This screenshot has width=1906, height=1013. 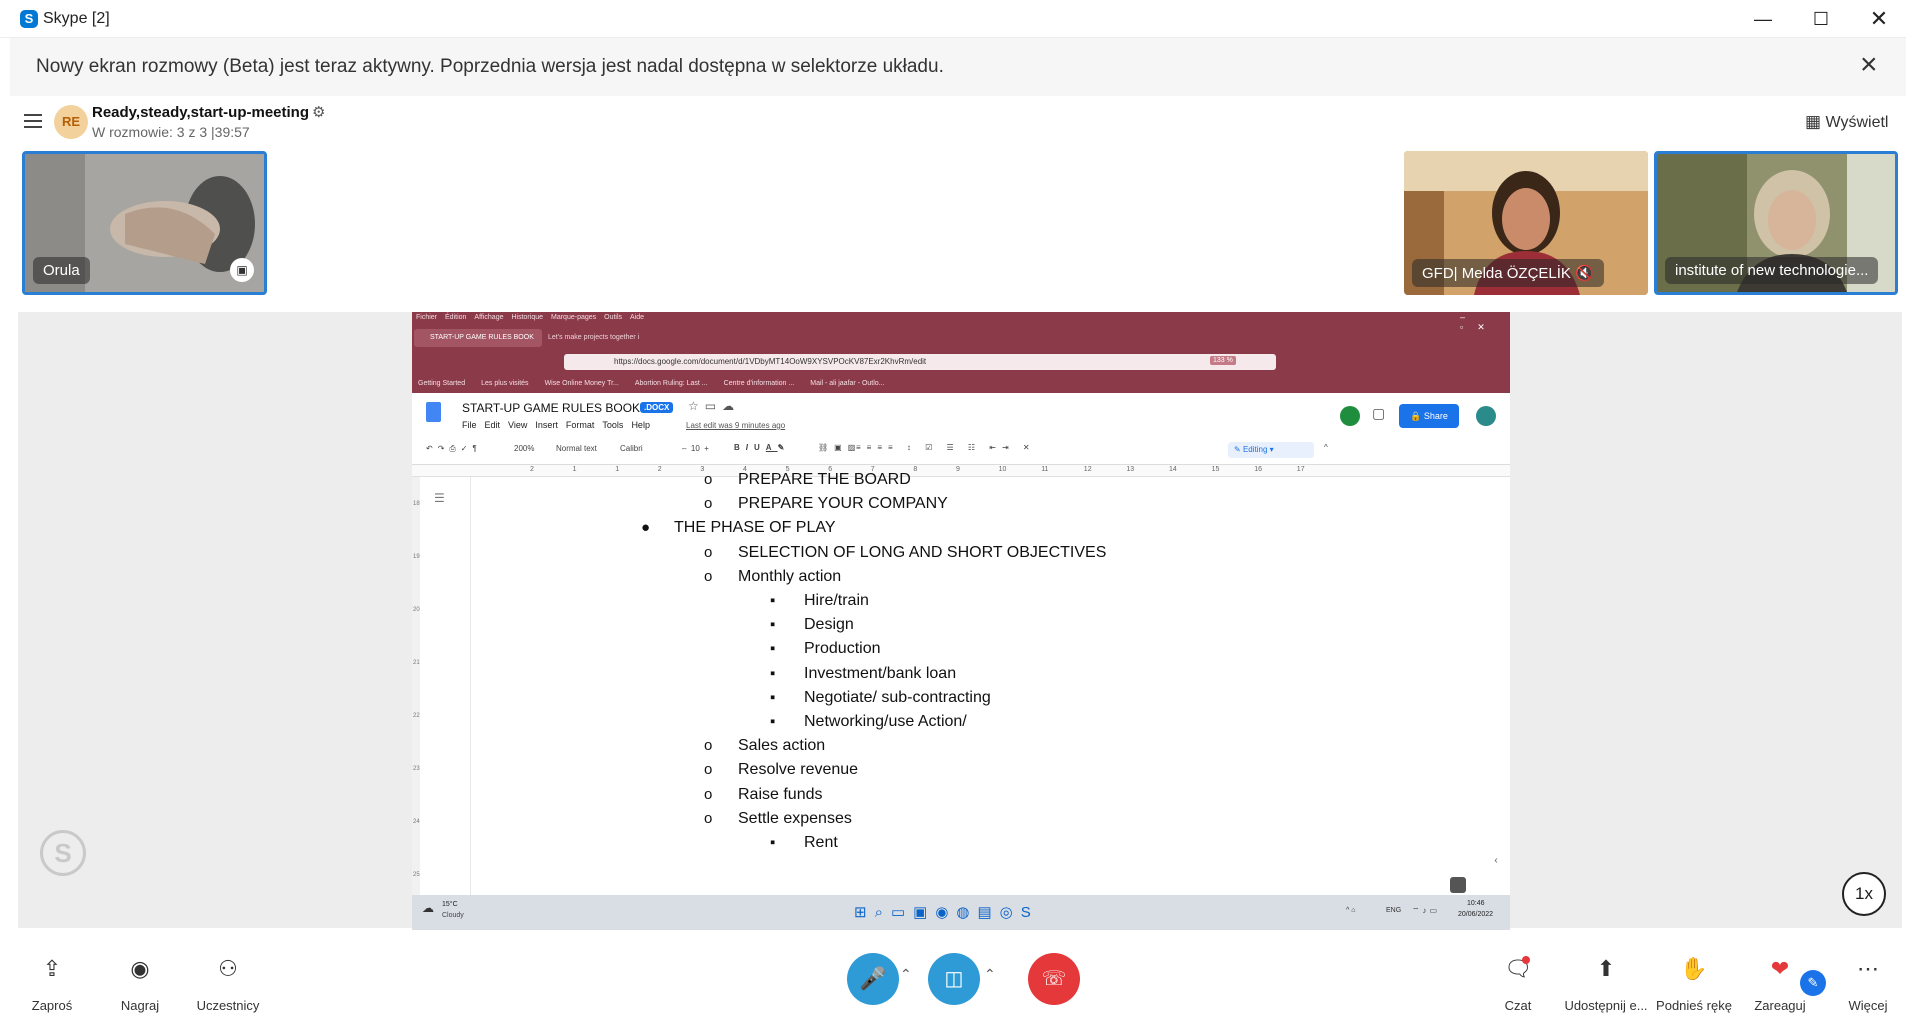 What do you see at coordinates (1846, 122) in the screenshot?
I see `view-button: ▦ Wyświetl` at bounding box center [1846, 122].